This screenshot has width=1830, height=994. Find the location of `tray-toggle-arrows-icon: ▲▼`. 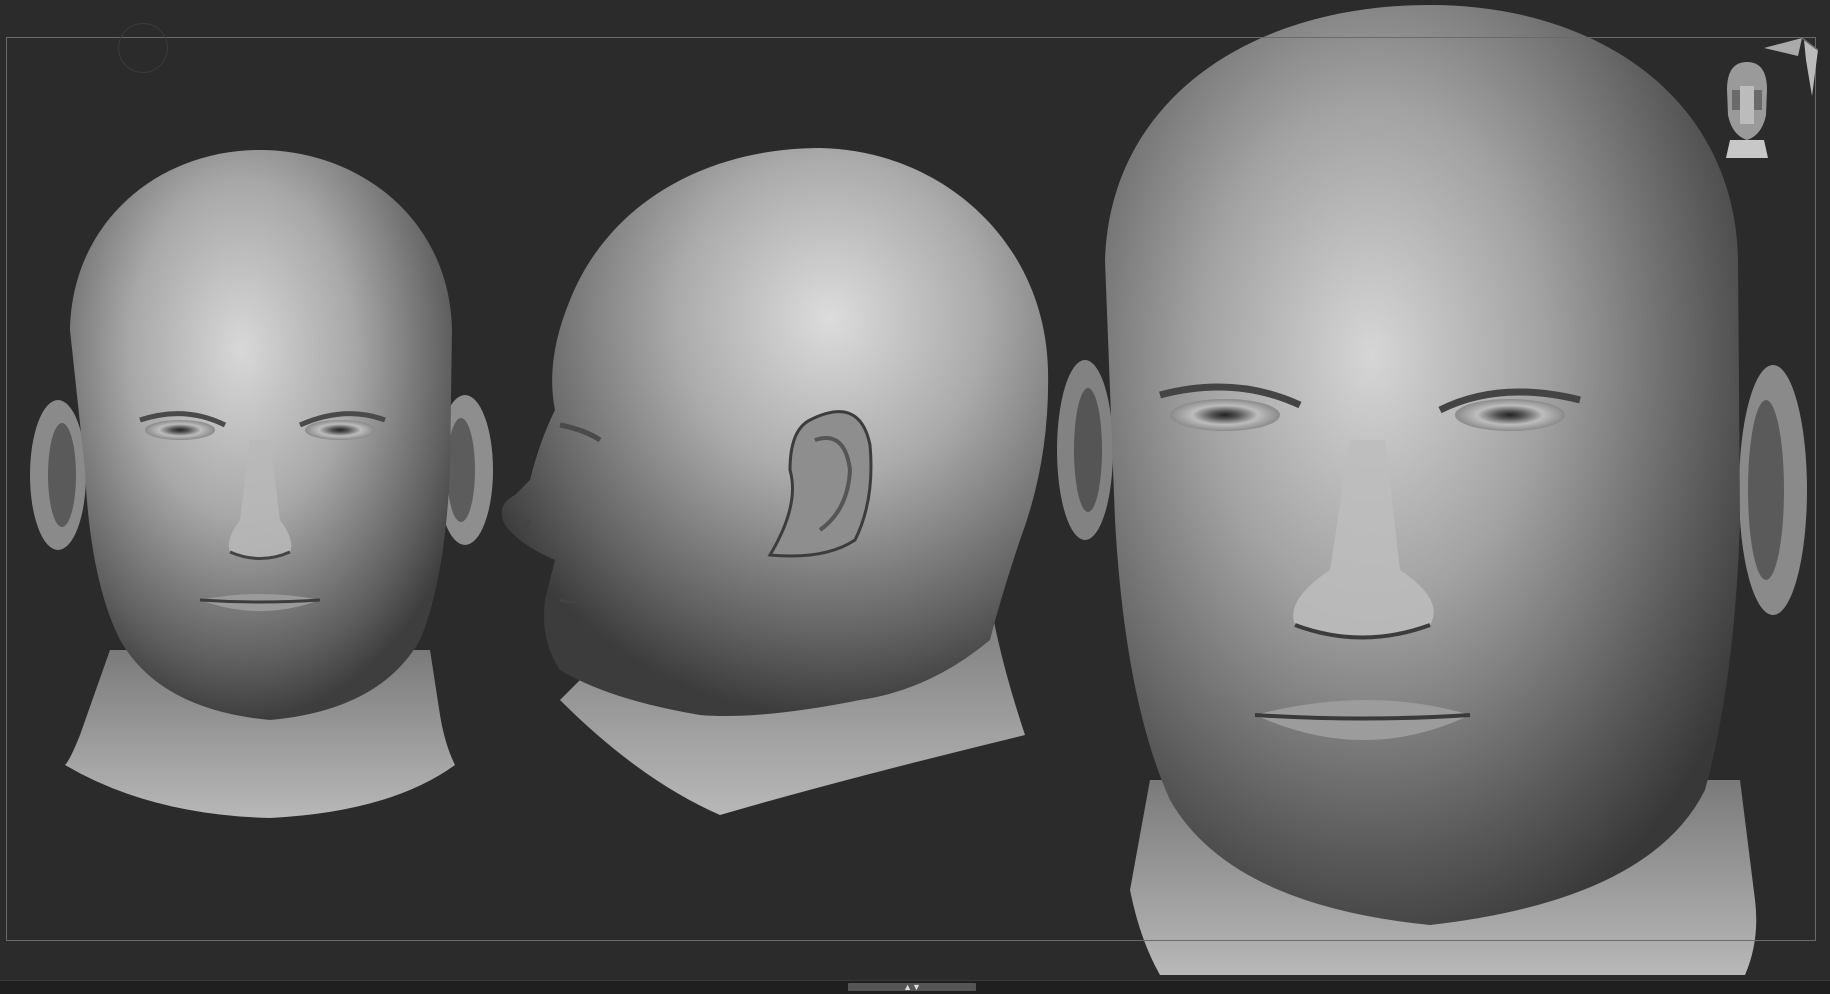

tray-toggle-arrows-icon: ▲▼ is located at coordinates (912, 987).